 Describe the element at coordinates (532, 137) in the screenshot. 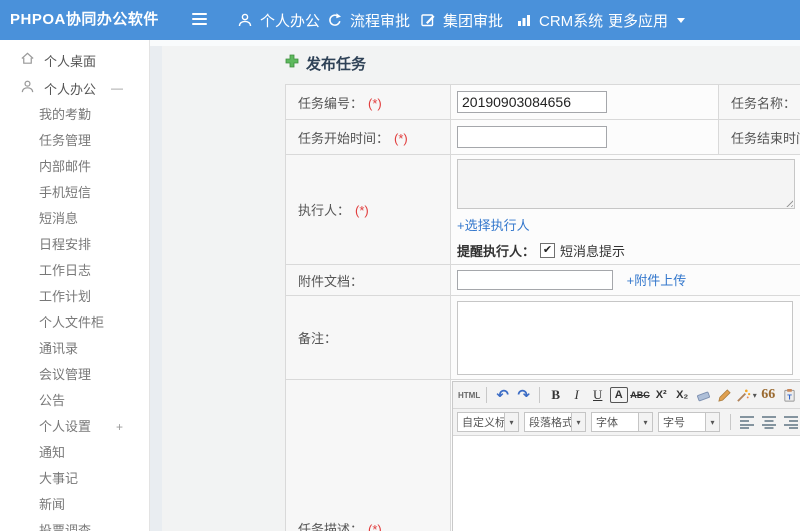

I see `start-time-input` at that location.